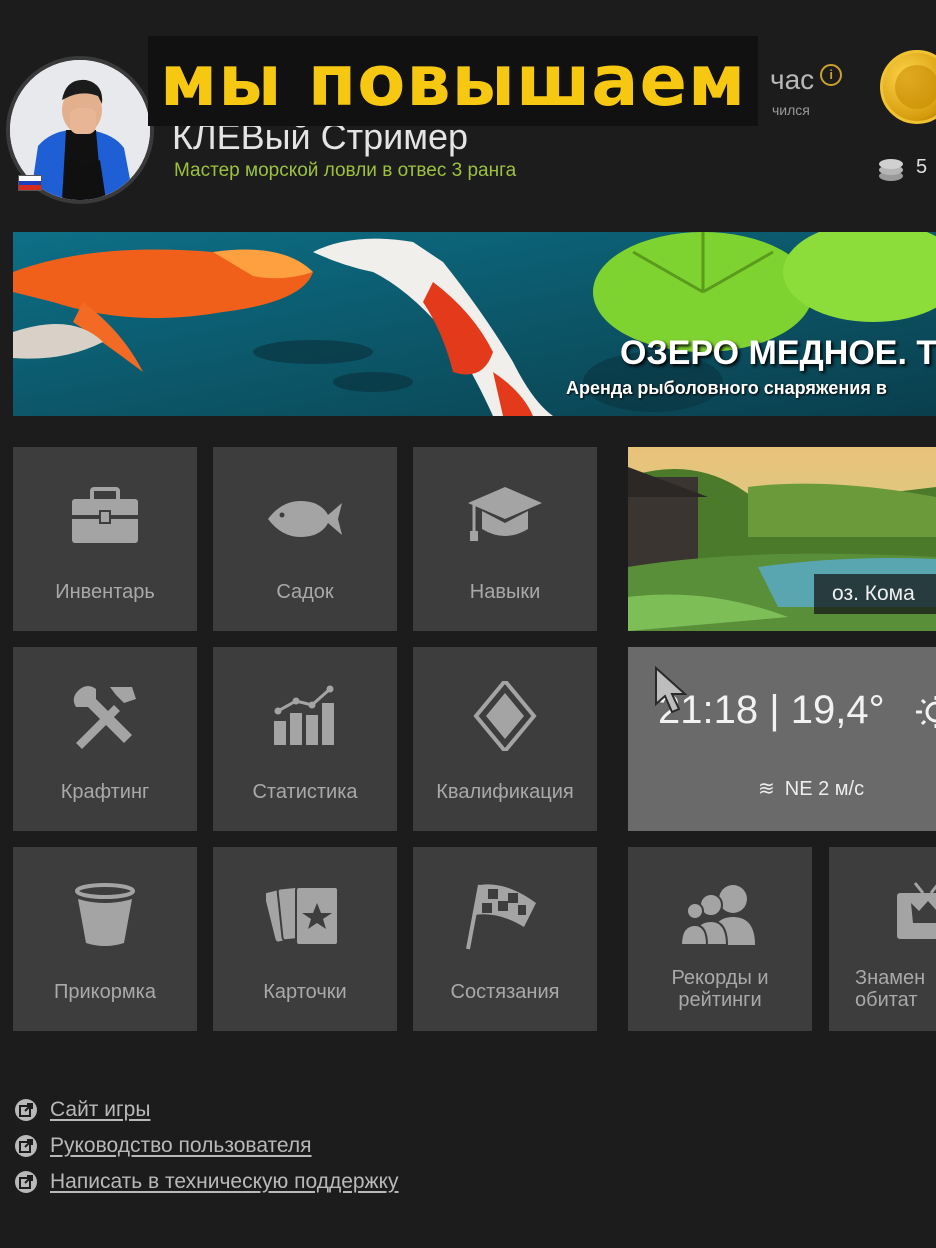  Describe the element at coordinates (302, 915) in the screenshot. I see `cards-icon` at that location.